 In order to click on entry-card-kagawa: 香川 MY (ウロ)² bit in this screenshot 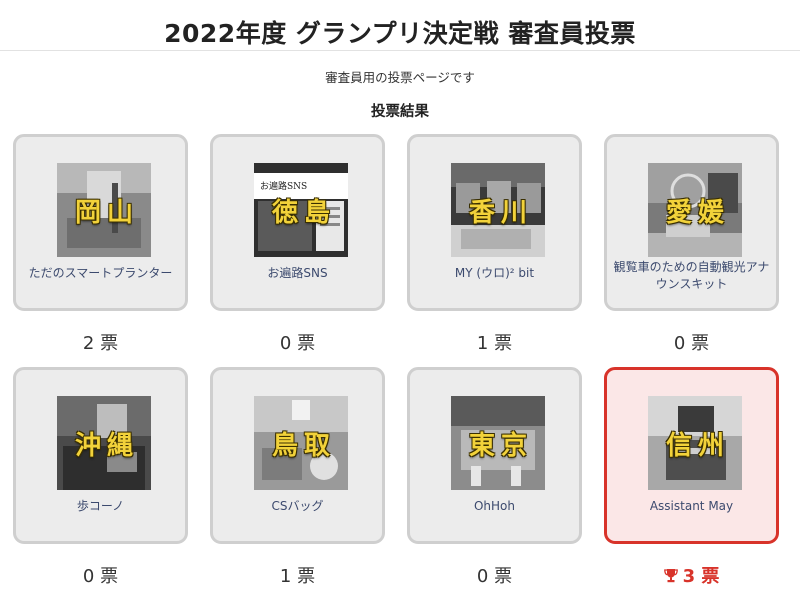, I will do `click(494, 222)`.